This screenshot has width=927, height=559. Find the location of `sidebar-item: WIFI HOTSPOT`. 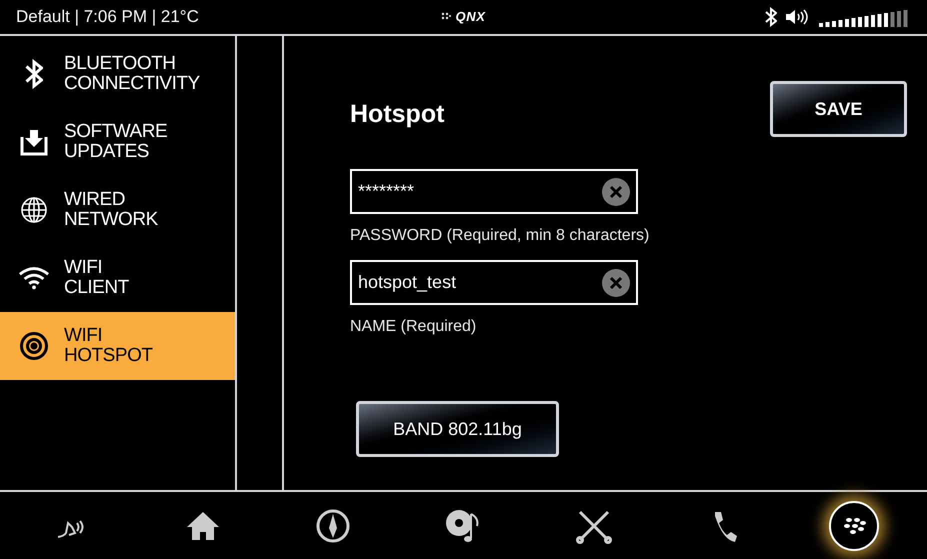

sidebar-item: WIFI HOTSPOT is located at coordinates (117, 346).